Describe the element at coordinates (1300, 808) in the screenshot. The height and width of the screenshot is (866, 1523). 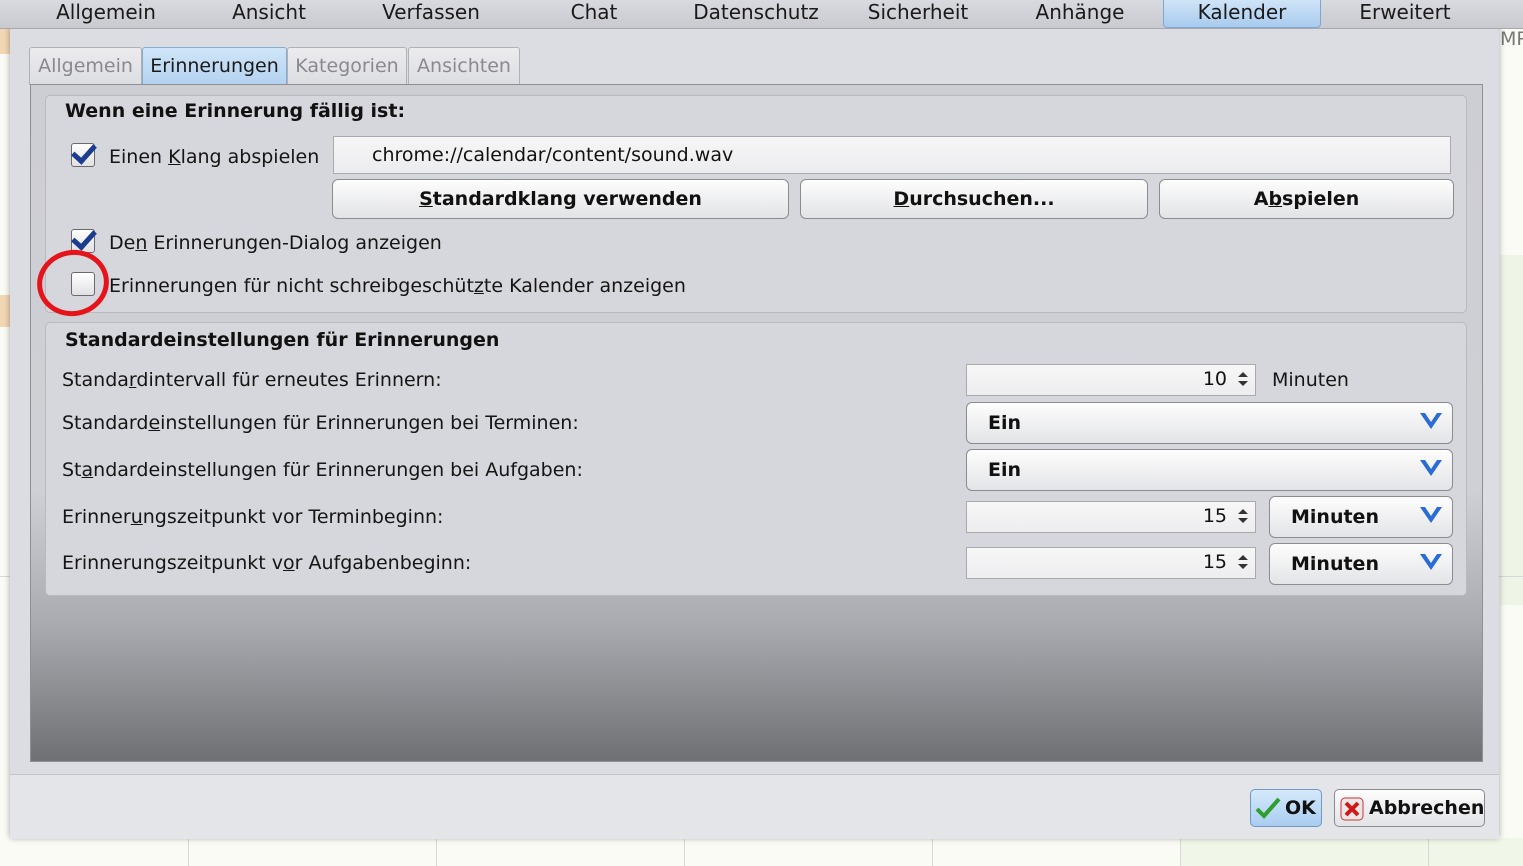
I see `ok-label: OK` at that location.